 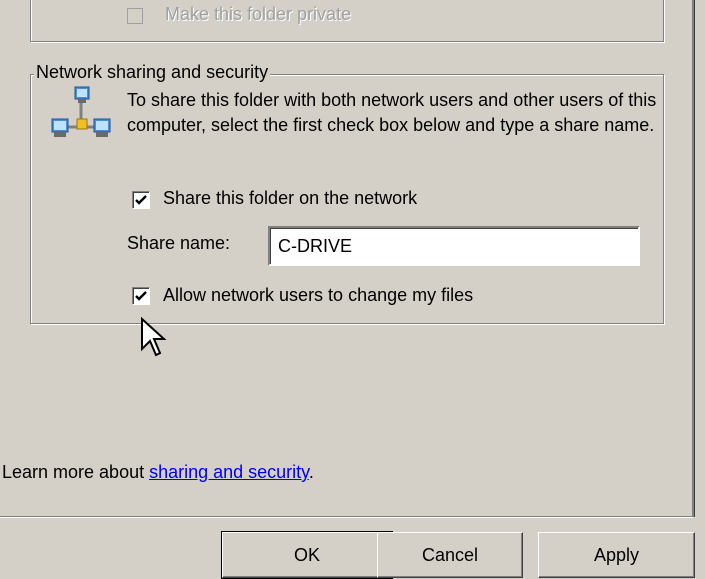 I want to click on page-border, so click(x=693, y=258).